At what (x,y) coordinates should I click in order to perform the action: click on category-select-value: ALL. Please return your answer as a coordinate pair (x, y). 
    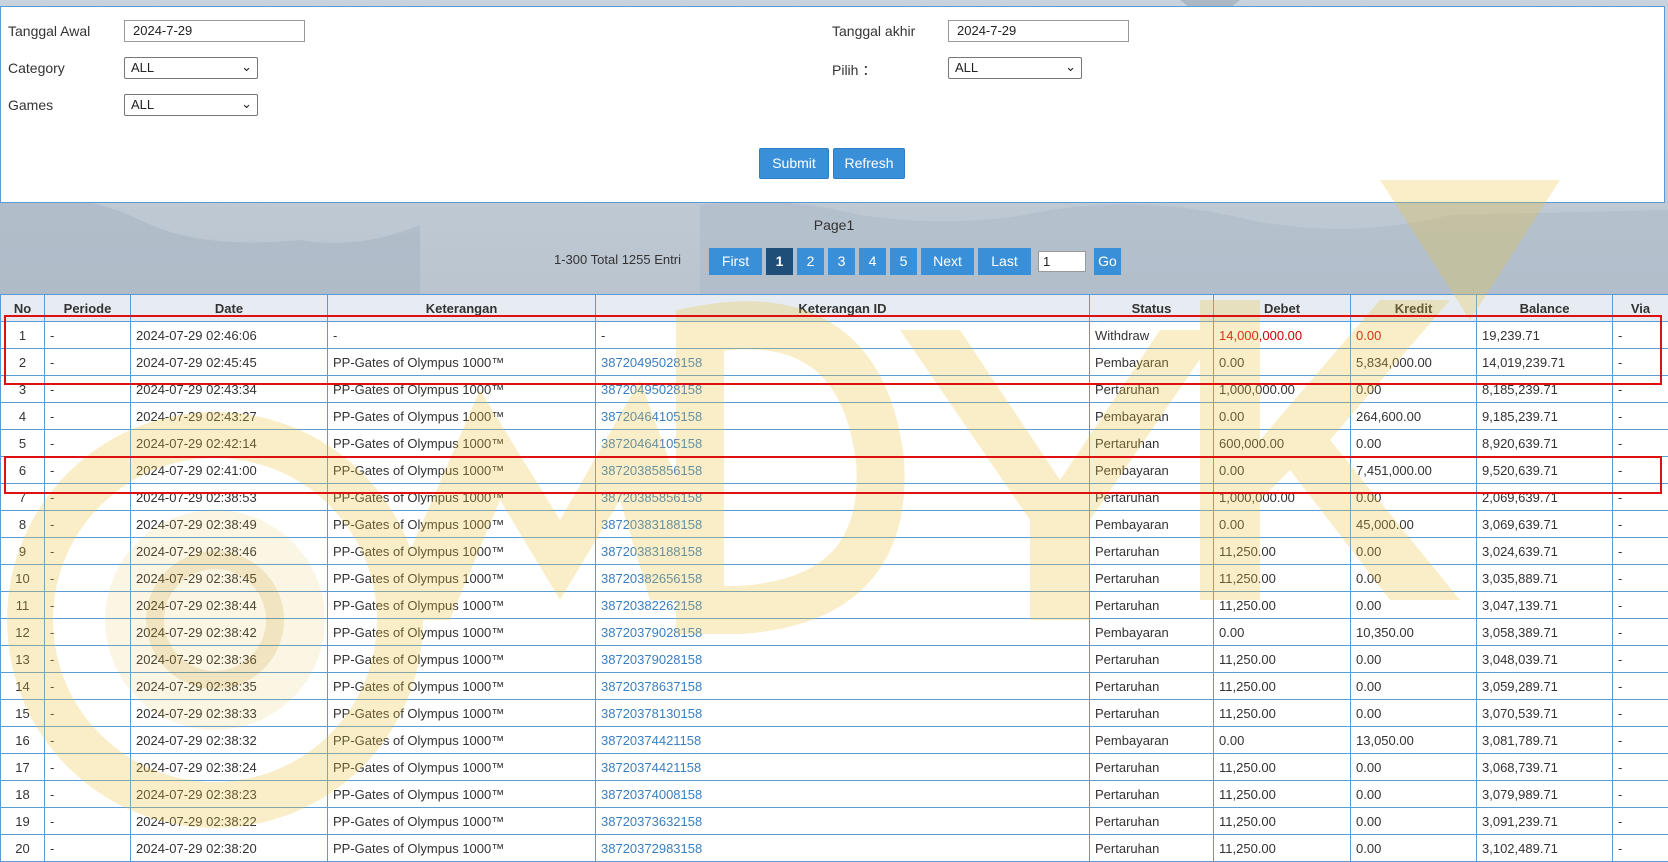
    Looking at the image, I should click on (142, 67).